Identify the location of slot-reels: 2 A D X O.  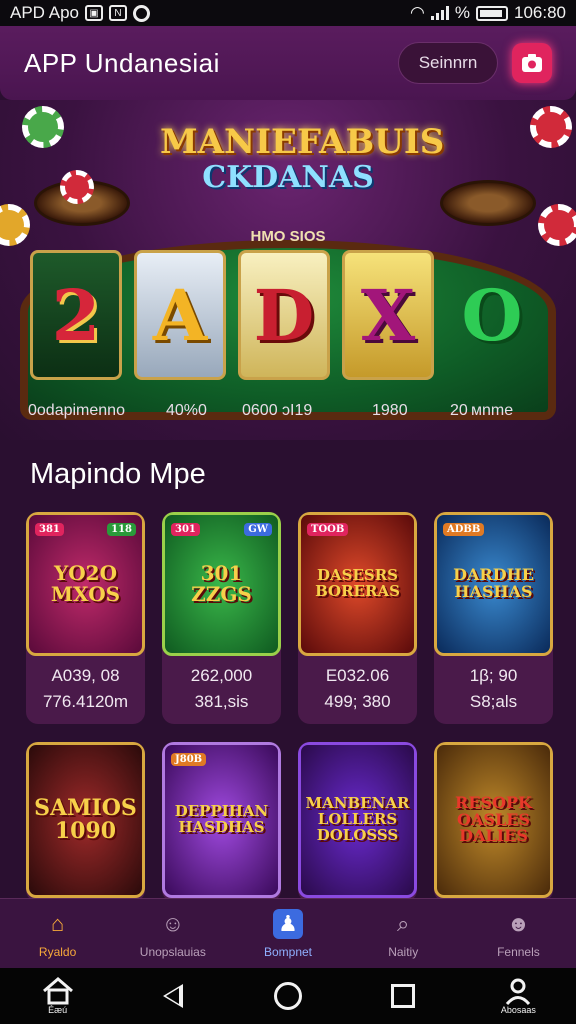
(288, 315).